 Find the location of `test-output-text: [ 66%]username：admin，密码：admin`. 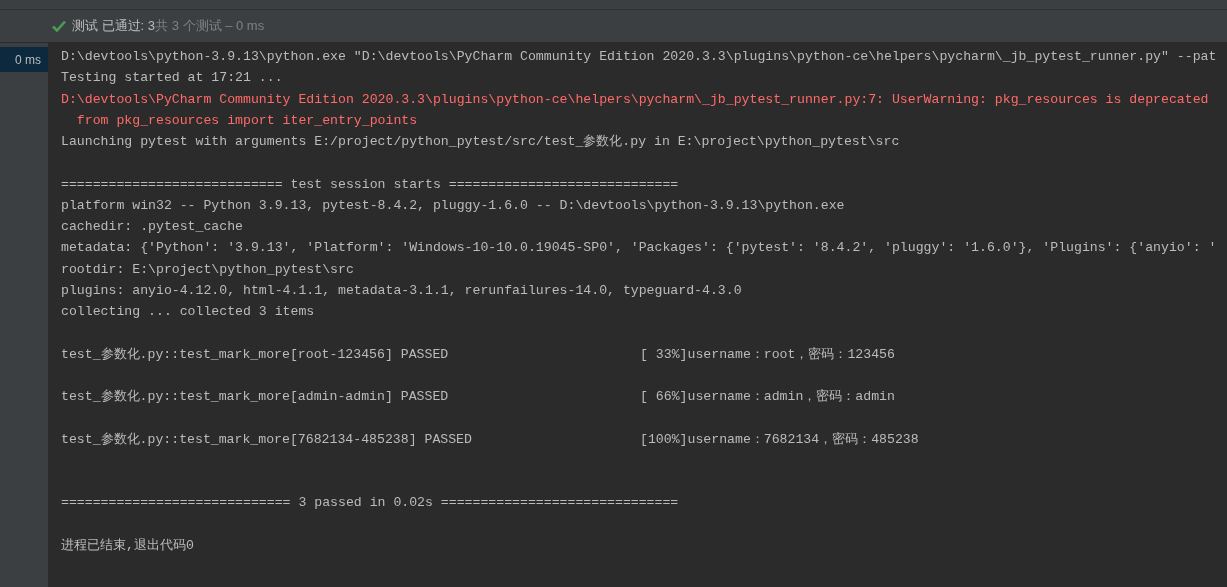

test-output-text: [ 66%]username：admin，密码：admin is located at coordinates (767, 397).